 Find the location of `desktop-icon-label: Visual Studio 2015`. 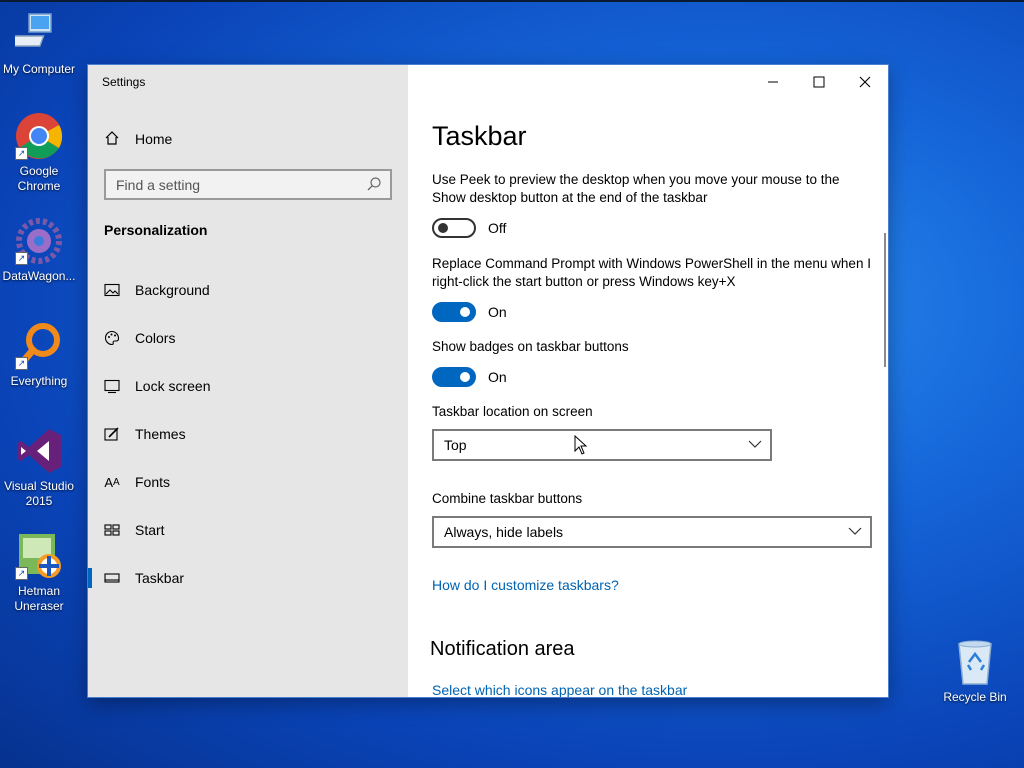

desktop-icon-label: Visual Studio 2015 is located at coordinates (39, 493).